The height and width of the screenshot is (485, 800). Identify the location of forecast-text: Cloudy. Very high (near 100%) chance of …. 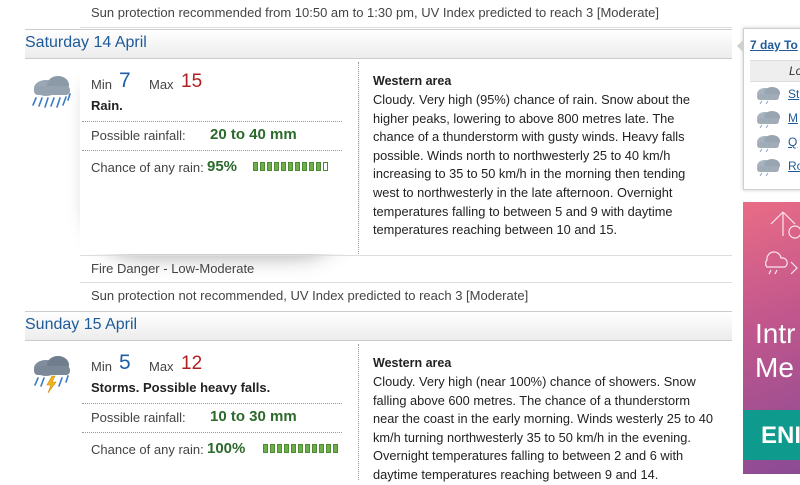
(543, 428).